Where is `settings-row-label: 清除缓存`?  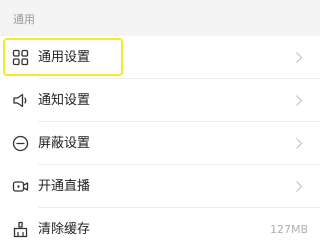 settings-row-label: 清除缓存 is located at coordinates (64, 229).